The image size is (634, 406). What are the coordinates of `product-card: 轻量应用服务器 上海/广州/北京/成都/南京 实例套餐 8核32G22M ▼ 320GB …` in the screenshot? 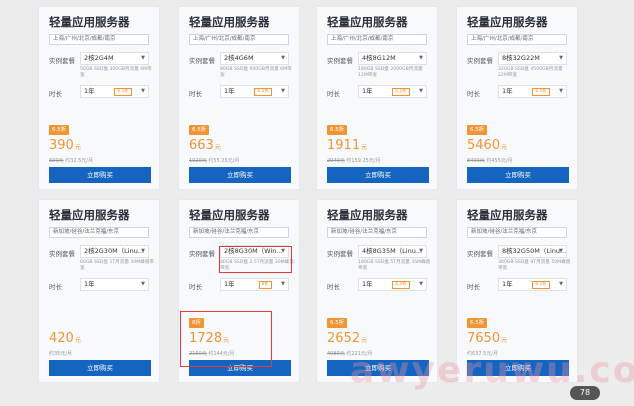 It's located at (517, 98).